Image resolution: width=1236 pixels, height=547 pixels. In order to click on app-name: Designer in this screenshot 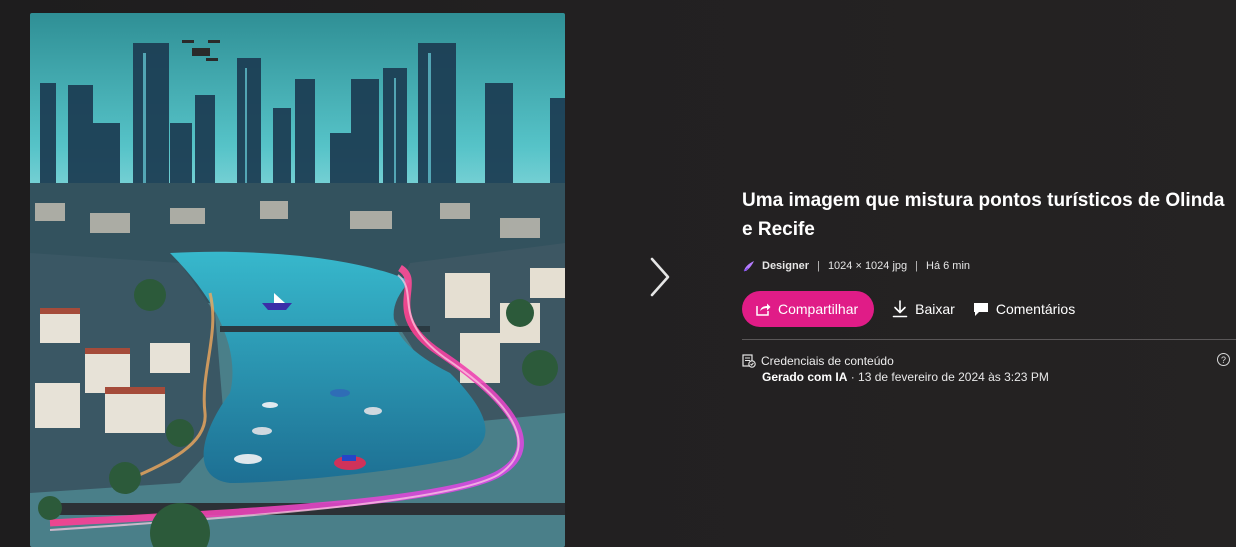, I will do `click(786, 266)`.